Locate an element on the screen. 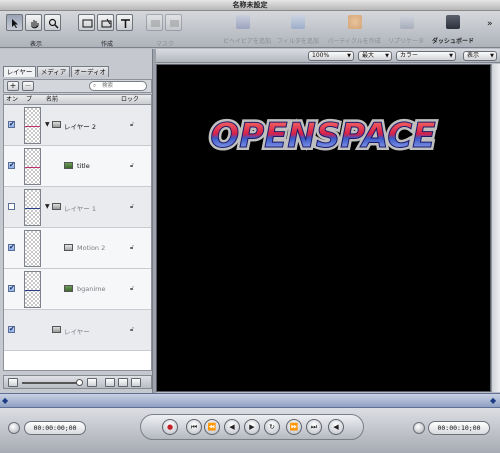 Image resolution: width=500 pixels, height=453 pixels. rectangle-tool-button is located at coordinates (86, 22).